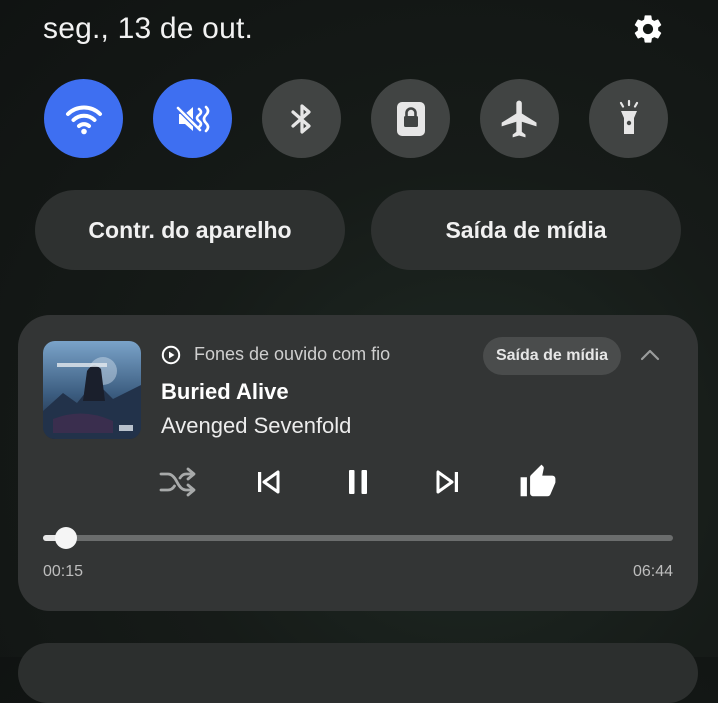  What do you see at coordinates (358, 673) in the screenshot?
I see `next-notification-card` at bounding box center [358, 673].